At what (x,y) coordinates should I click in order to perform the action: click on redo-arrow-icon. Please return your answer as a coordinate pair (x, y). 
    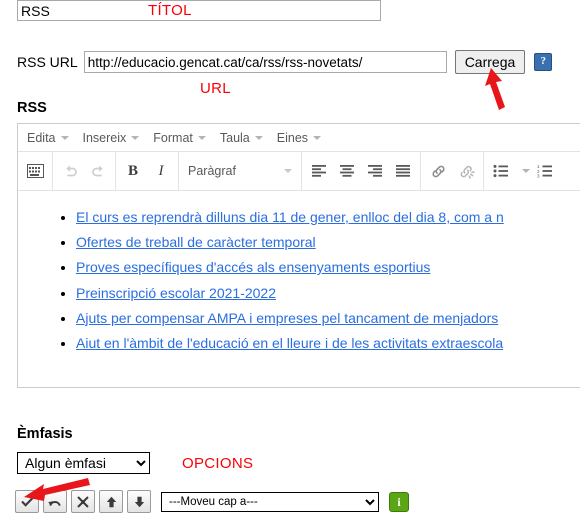
    Looking at the image, I should click on (98, 171).